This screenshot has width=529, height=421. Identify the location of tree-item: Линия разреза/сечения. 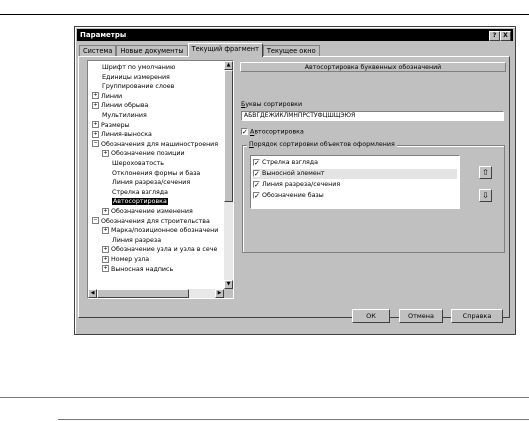
(151, 182).